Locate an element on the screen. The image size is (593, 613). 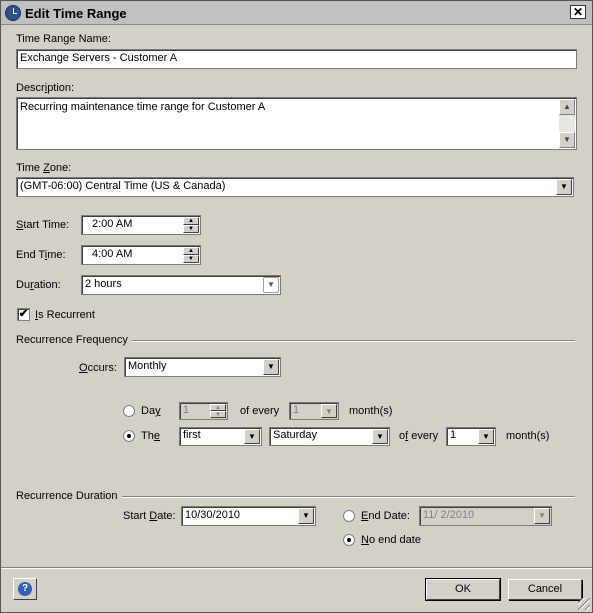
scroll-down-icon: ▼ is located at coordinates (567, 140).